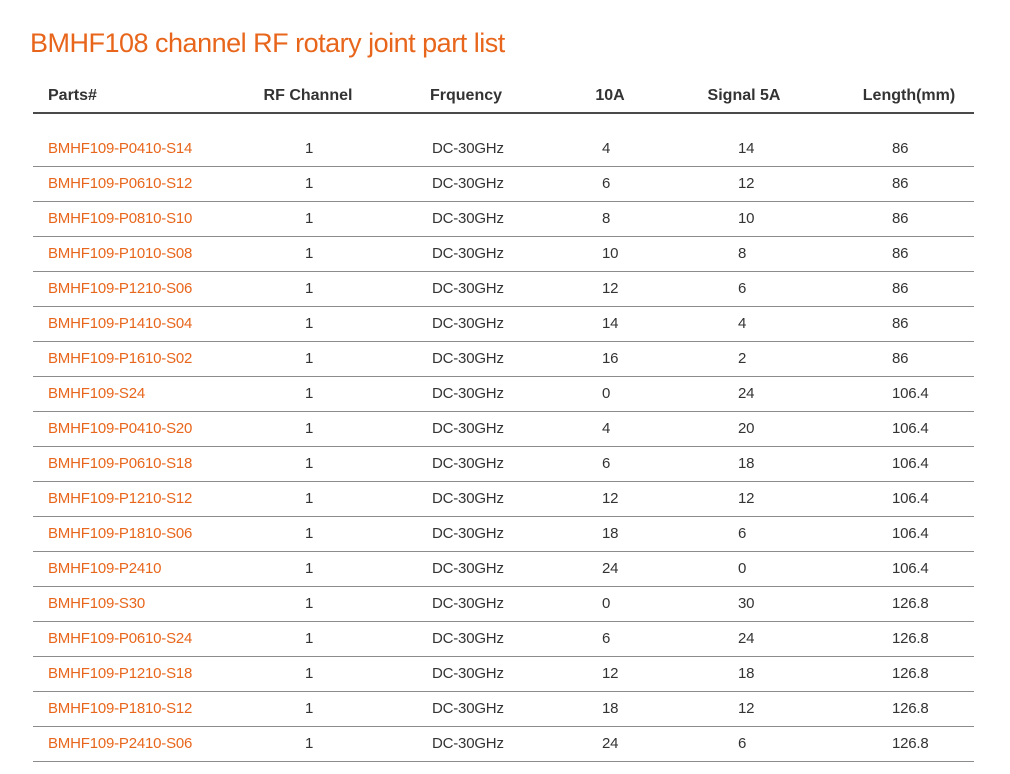 This screenshot has width=1010, height=774. Describe the element at coordinates (120, 323) in the screenshot. I see `part-number-cell: BMHF109-P1410-S04` at that location.